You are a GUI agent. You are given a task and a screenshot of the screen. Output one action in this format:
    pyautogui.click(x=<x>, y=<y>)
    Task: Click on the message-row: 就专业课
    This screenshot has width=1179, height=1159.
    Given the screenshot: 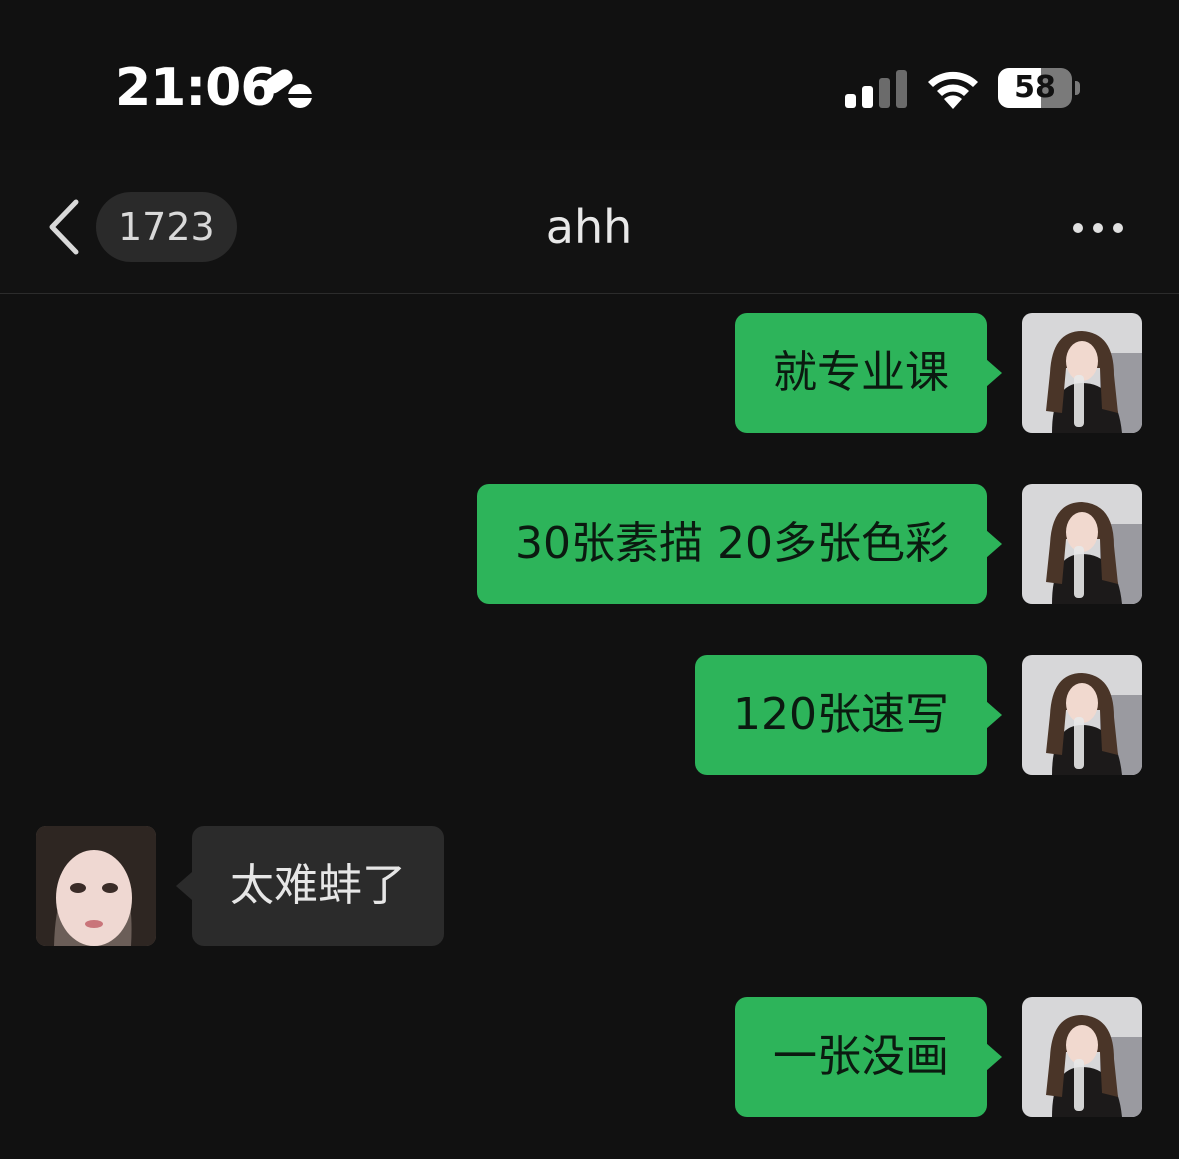 What is the action you would take?
    pyautogui.click(x=589, y=373)
    